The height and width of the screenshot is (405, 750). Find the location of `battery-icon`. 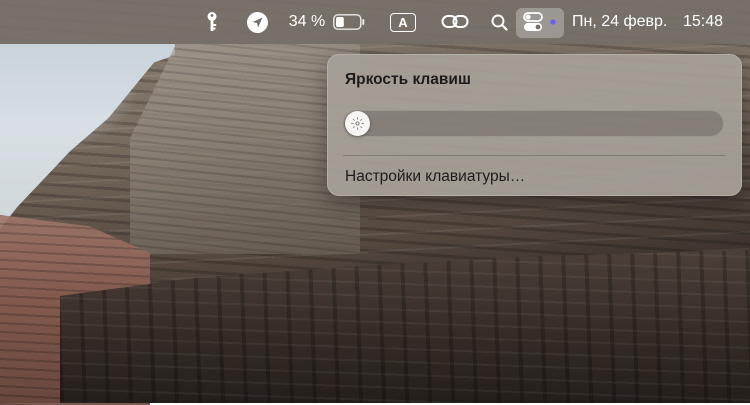

battery-icon is located at coordinates (349, 22).